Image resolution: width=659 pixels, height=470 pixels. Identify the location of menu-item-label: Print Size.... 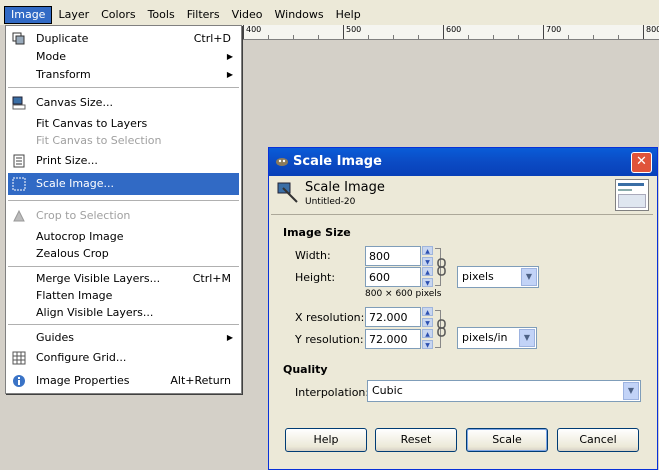
(67, 160).